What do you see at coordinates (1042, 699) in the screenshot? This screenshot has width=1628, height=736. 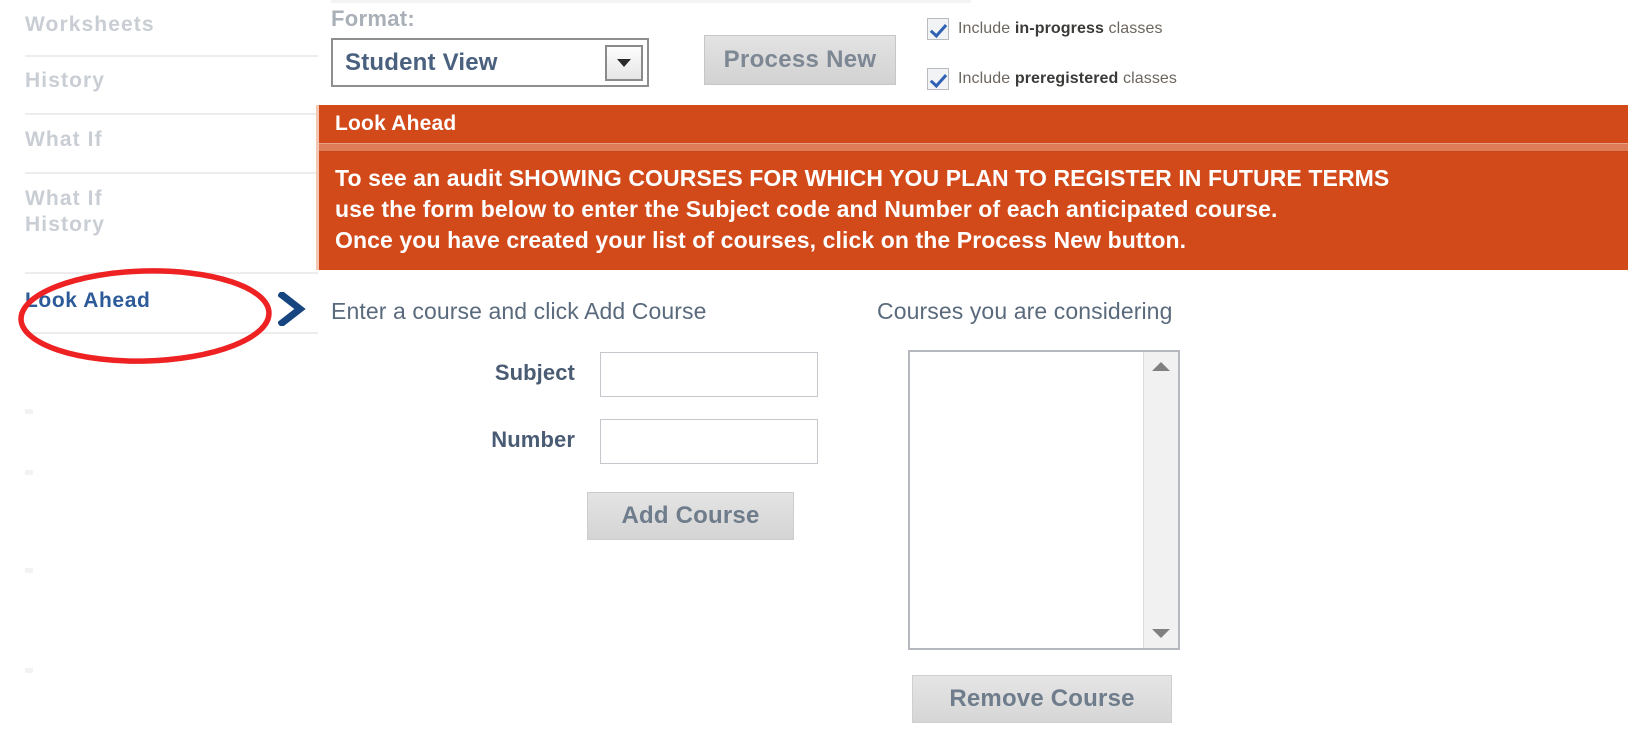 I see `remove-course-button: Remove Course` at bounding box center [1042, 699].